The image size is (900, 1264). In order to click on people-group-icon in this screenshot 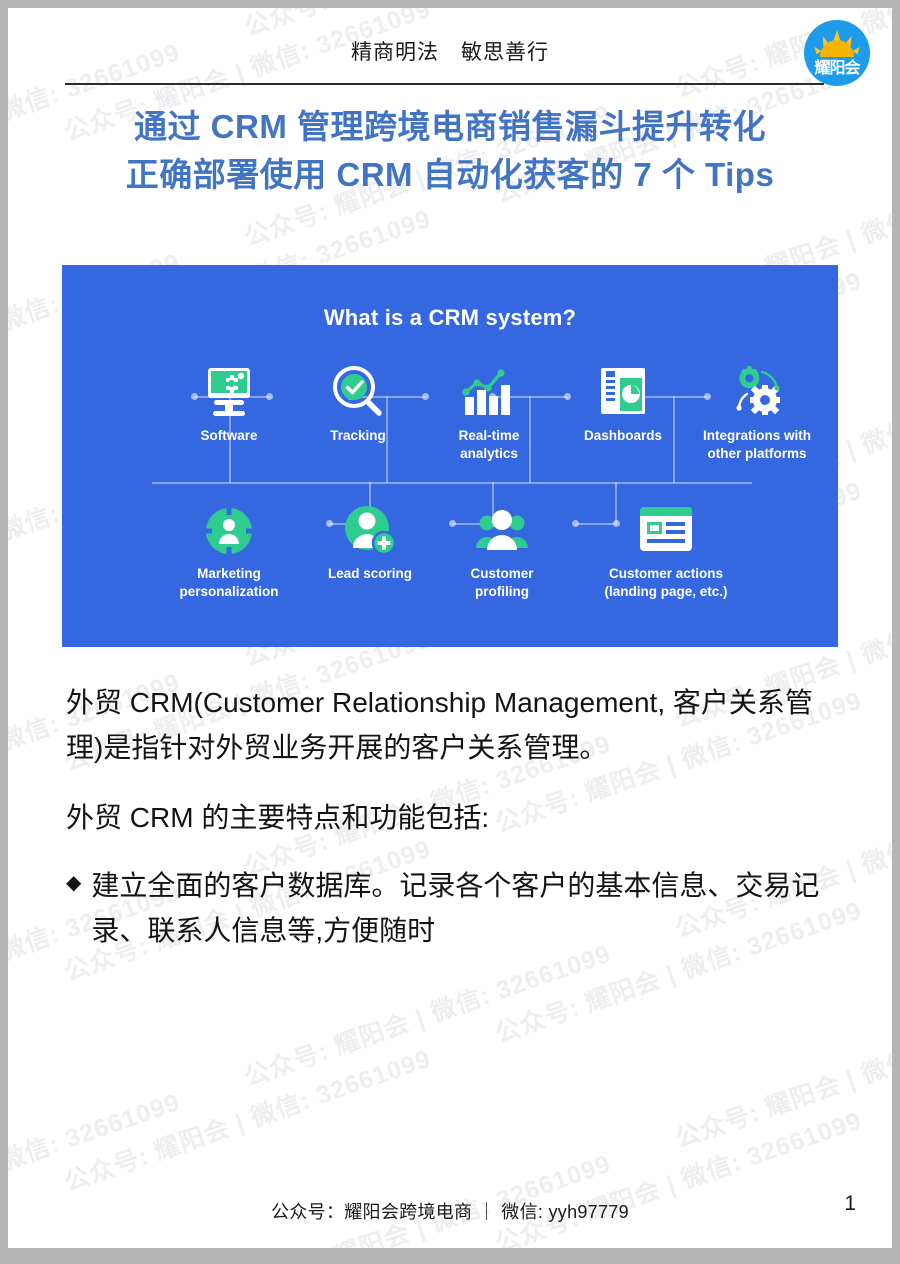, I will do `click(502, 531)`.